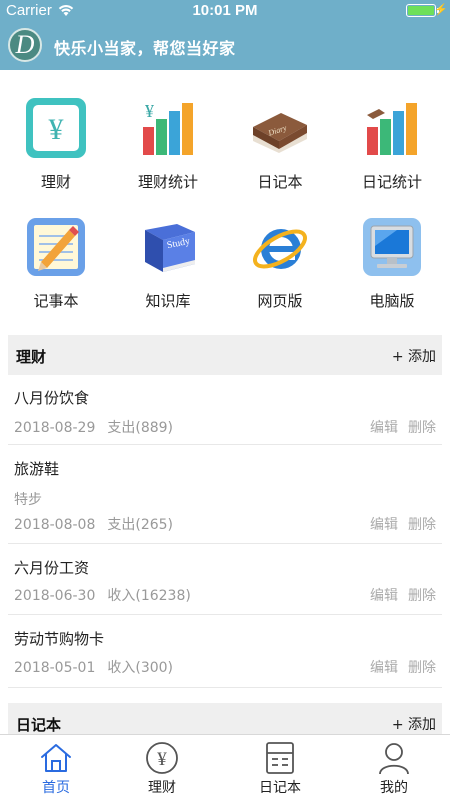 The image size is (450, 800). I want to click on user-icon, so click(394, 759).